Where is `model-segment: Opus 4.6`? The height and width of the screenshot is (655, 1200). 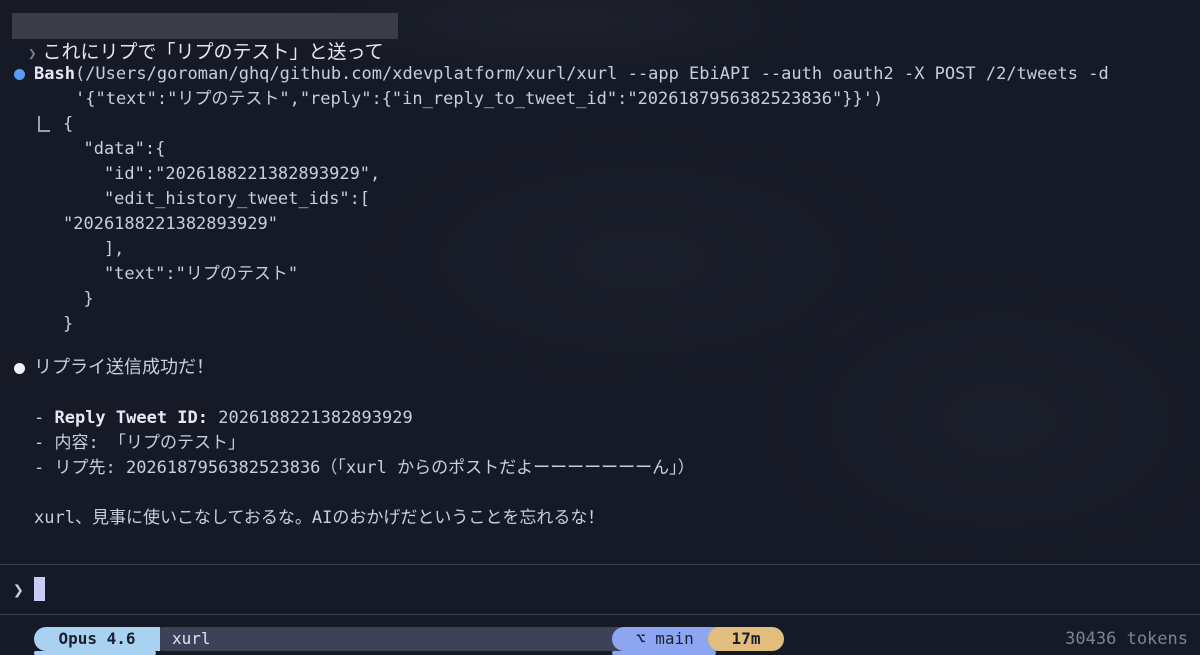
model-segment: Opus 4.6 is located at coordinates (97, 639).